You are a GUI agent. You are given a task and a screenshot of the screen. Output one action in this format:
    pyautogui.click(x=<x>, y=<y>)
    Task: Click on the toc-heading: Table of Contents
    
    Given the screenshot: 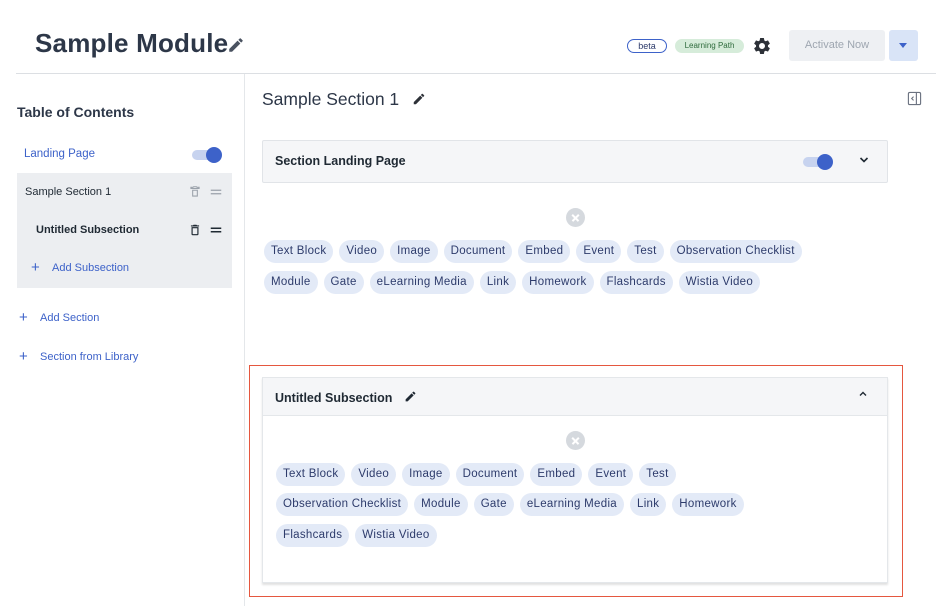 What is the action you would take?
    pyautogui.click(x=76, y=112)
    